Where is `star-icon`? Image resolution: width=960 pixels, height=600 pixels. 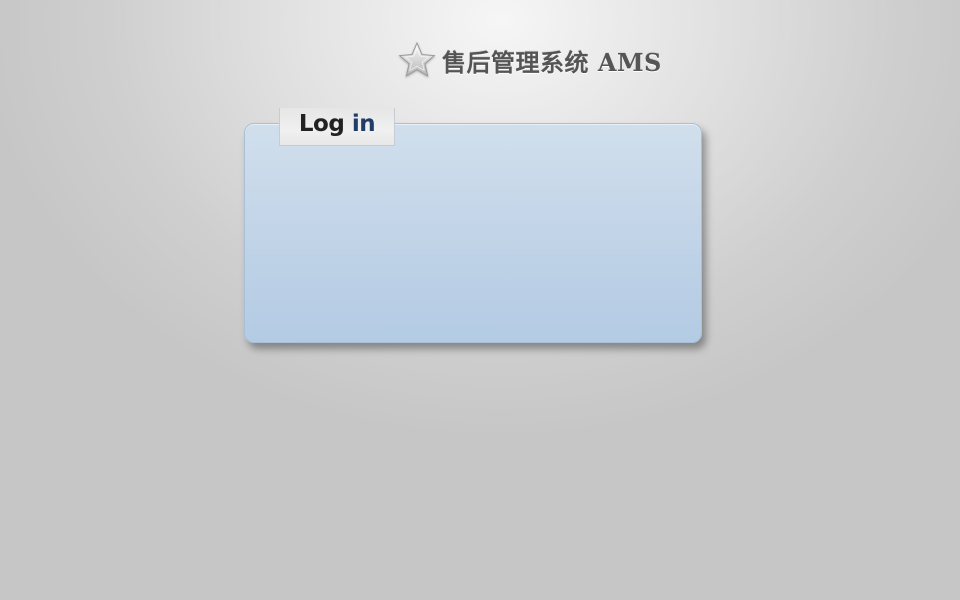
star-icon is located at coordinates (417, 60).